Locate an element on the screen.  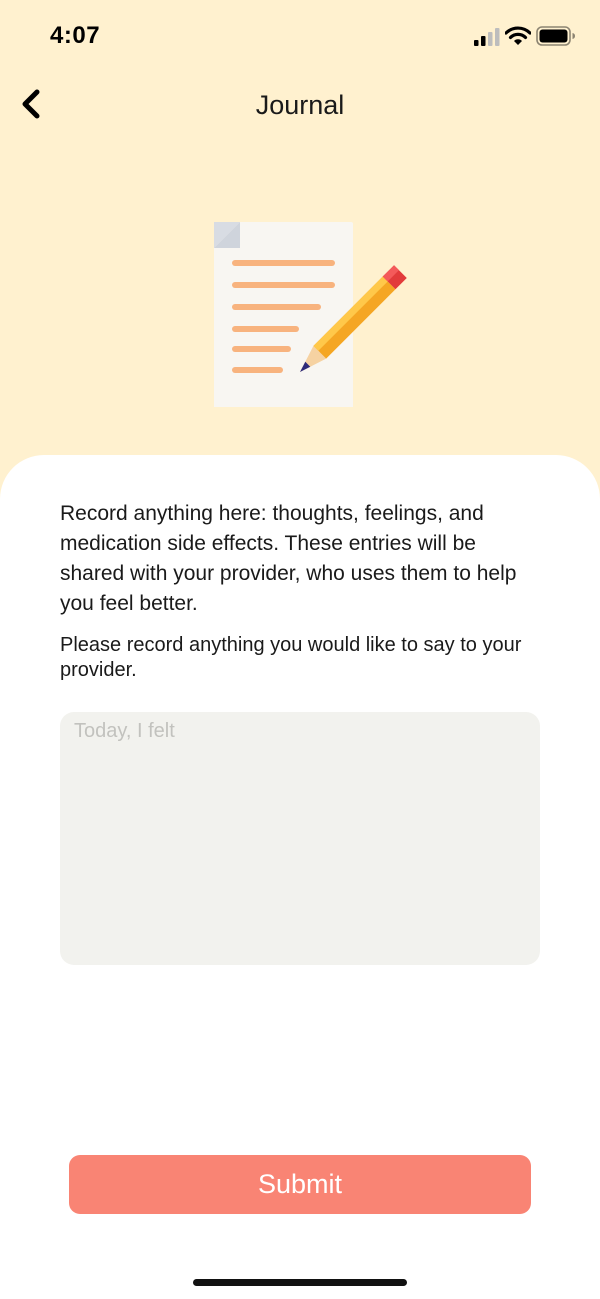
nav-bar: Journal is located at coordinates (300, 107).